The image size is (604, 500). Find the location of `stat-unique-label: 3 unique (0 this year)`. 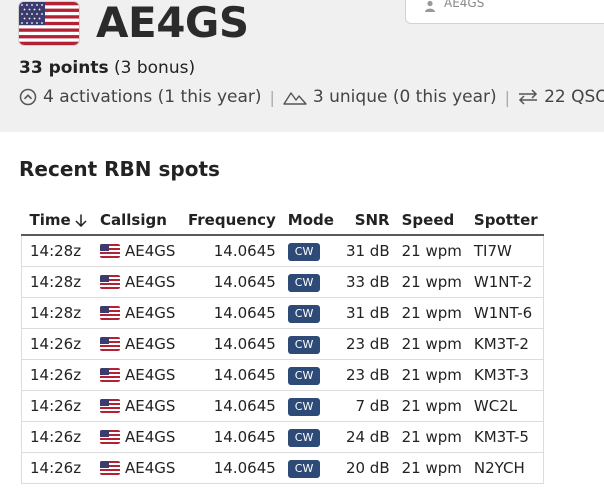

stat-unique-label: 3 unique (0 this year) is located at coordinates (404, 97).